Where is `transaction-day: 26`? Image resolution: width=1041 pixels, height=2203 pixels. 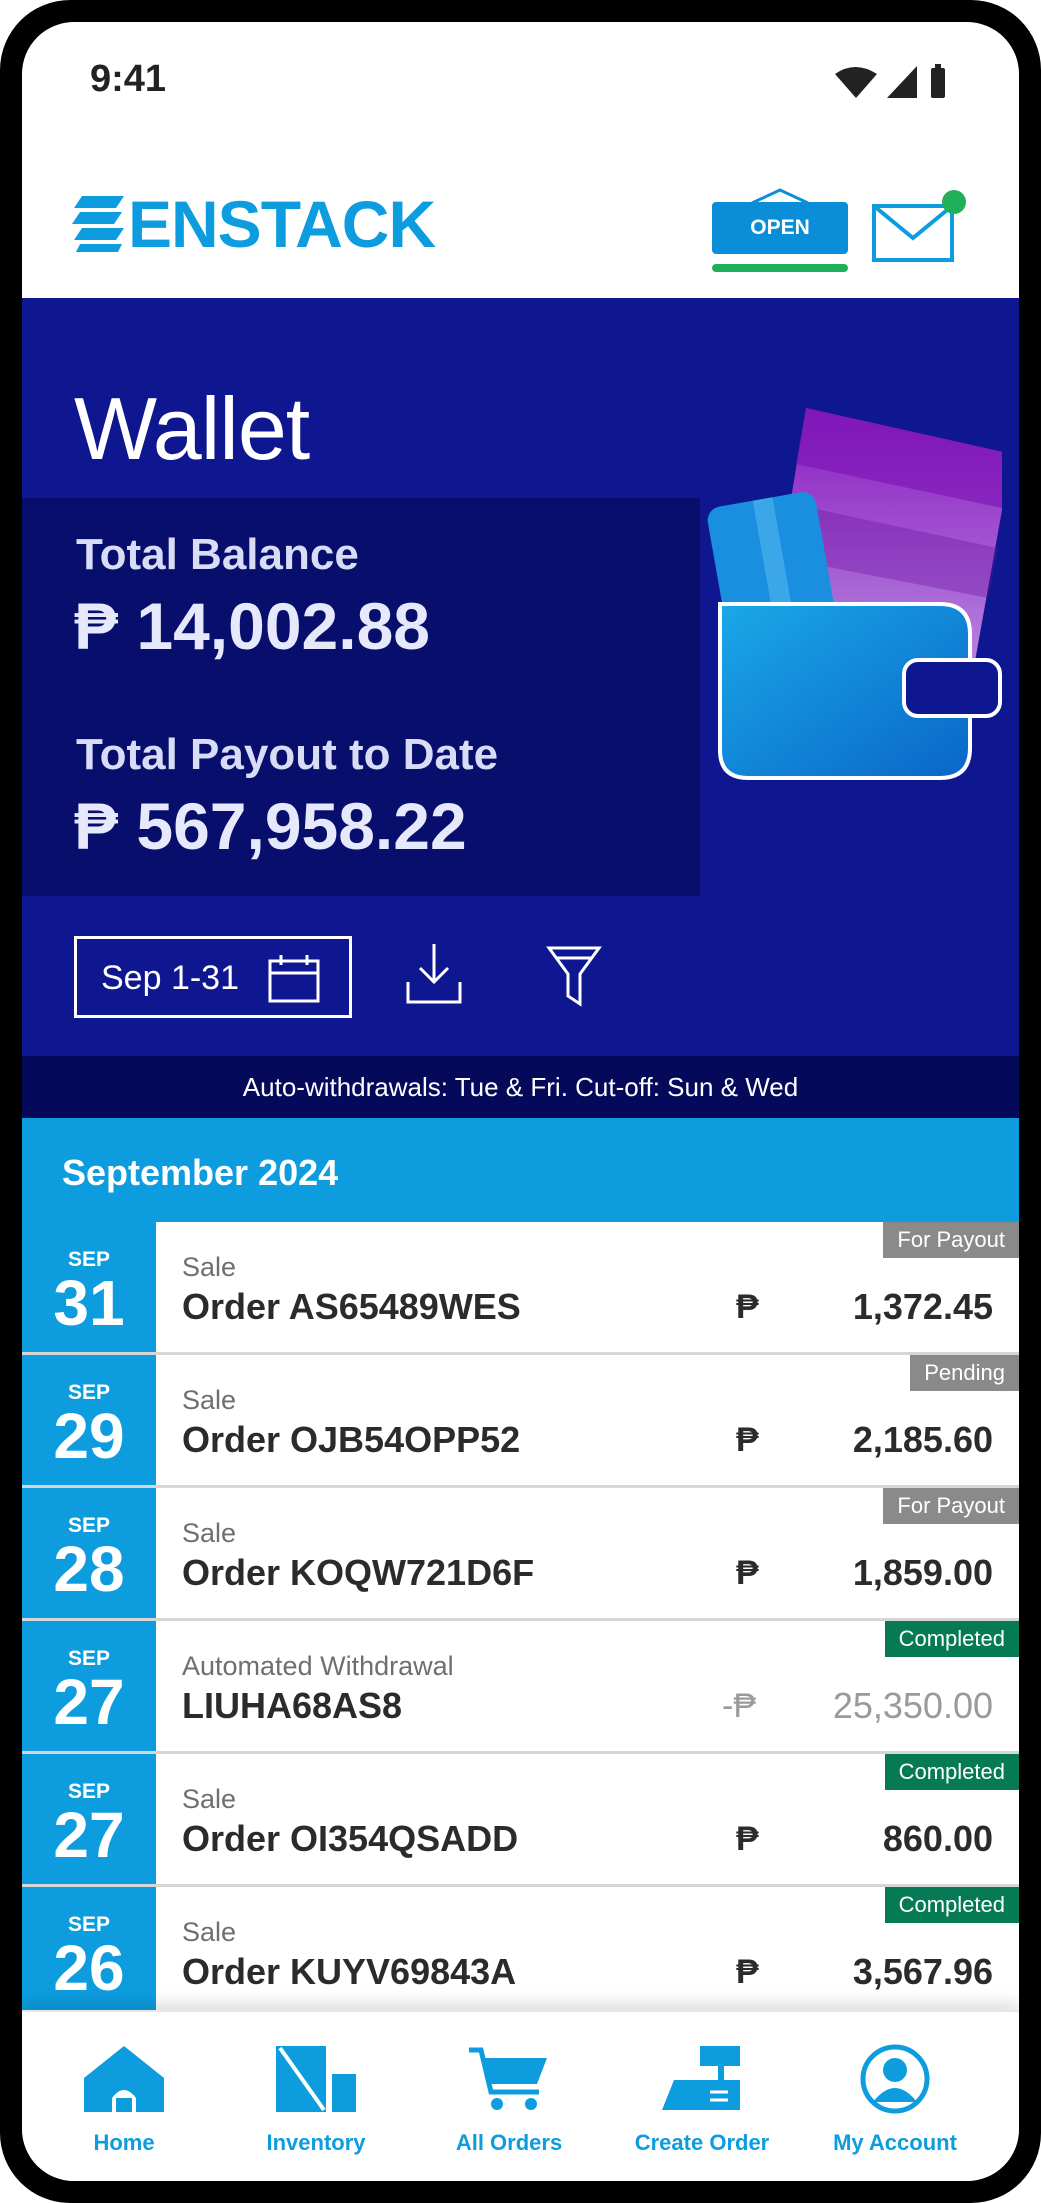
transaction-day: 26 is located at coordinates (89, 1968).